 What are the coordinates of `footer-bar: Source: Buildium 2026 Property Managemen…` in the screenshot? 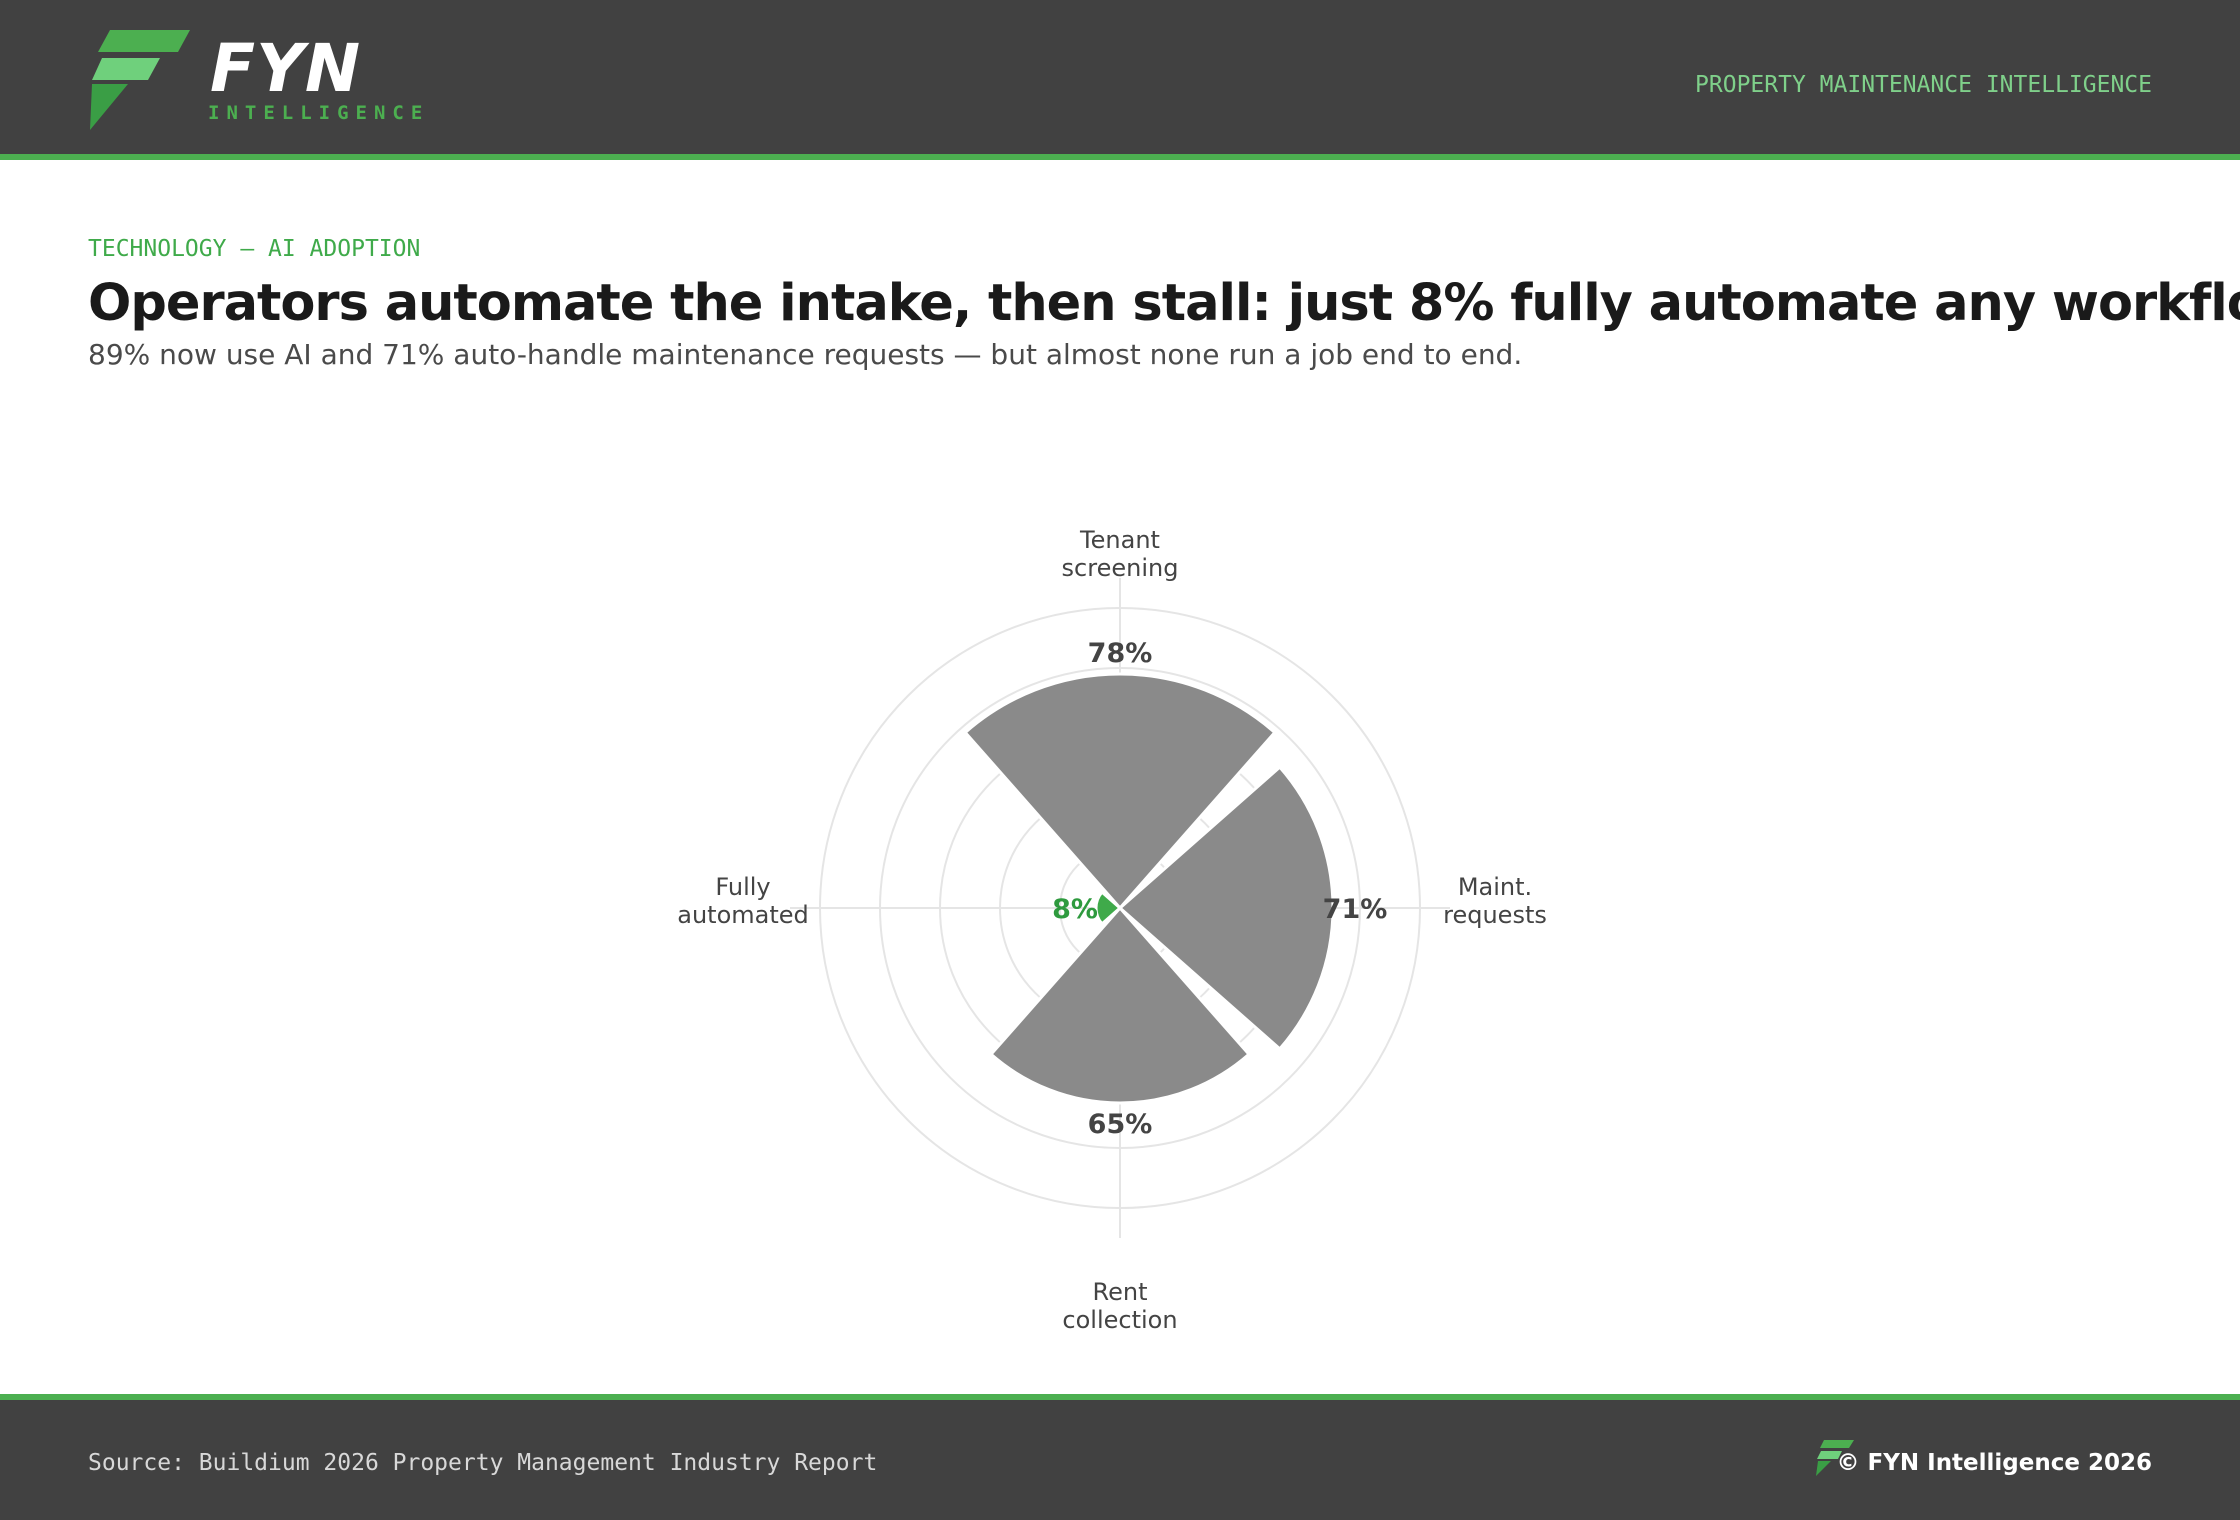 It's located at (1120, 1457).